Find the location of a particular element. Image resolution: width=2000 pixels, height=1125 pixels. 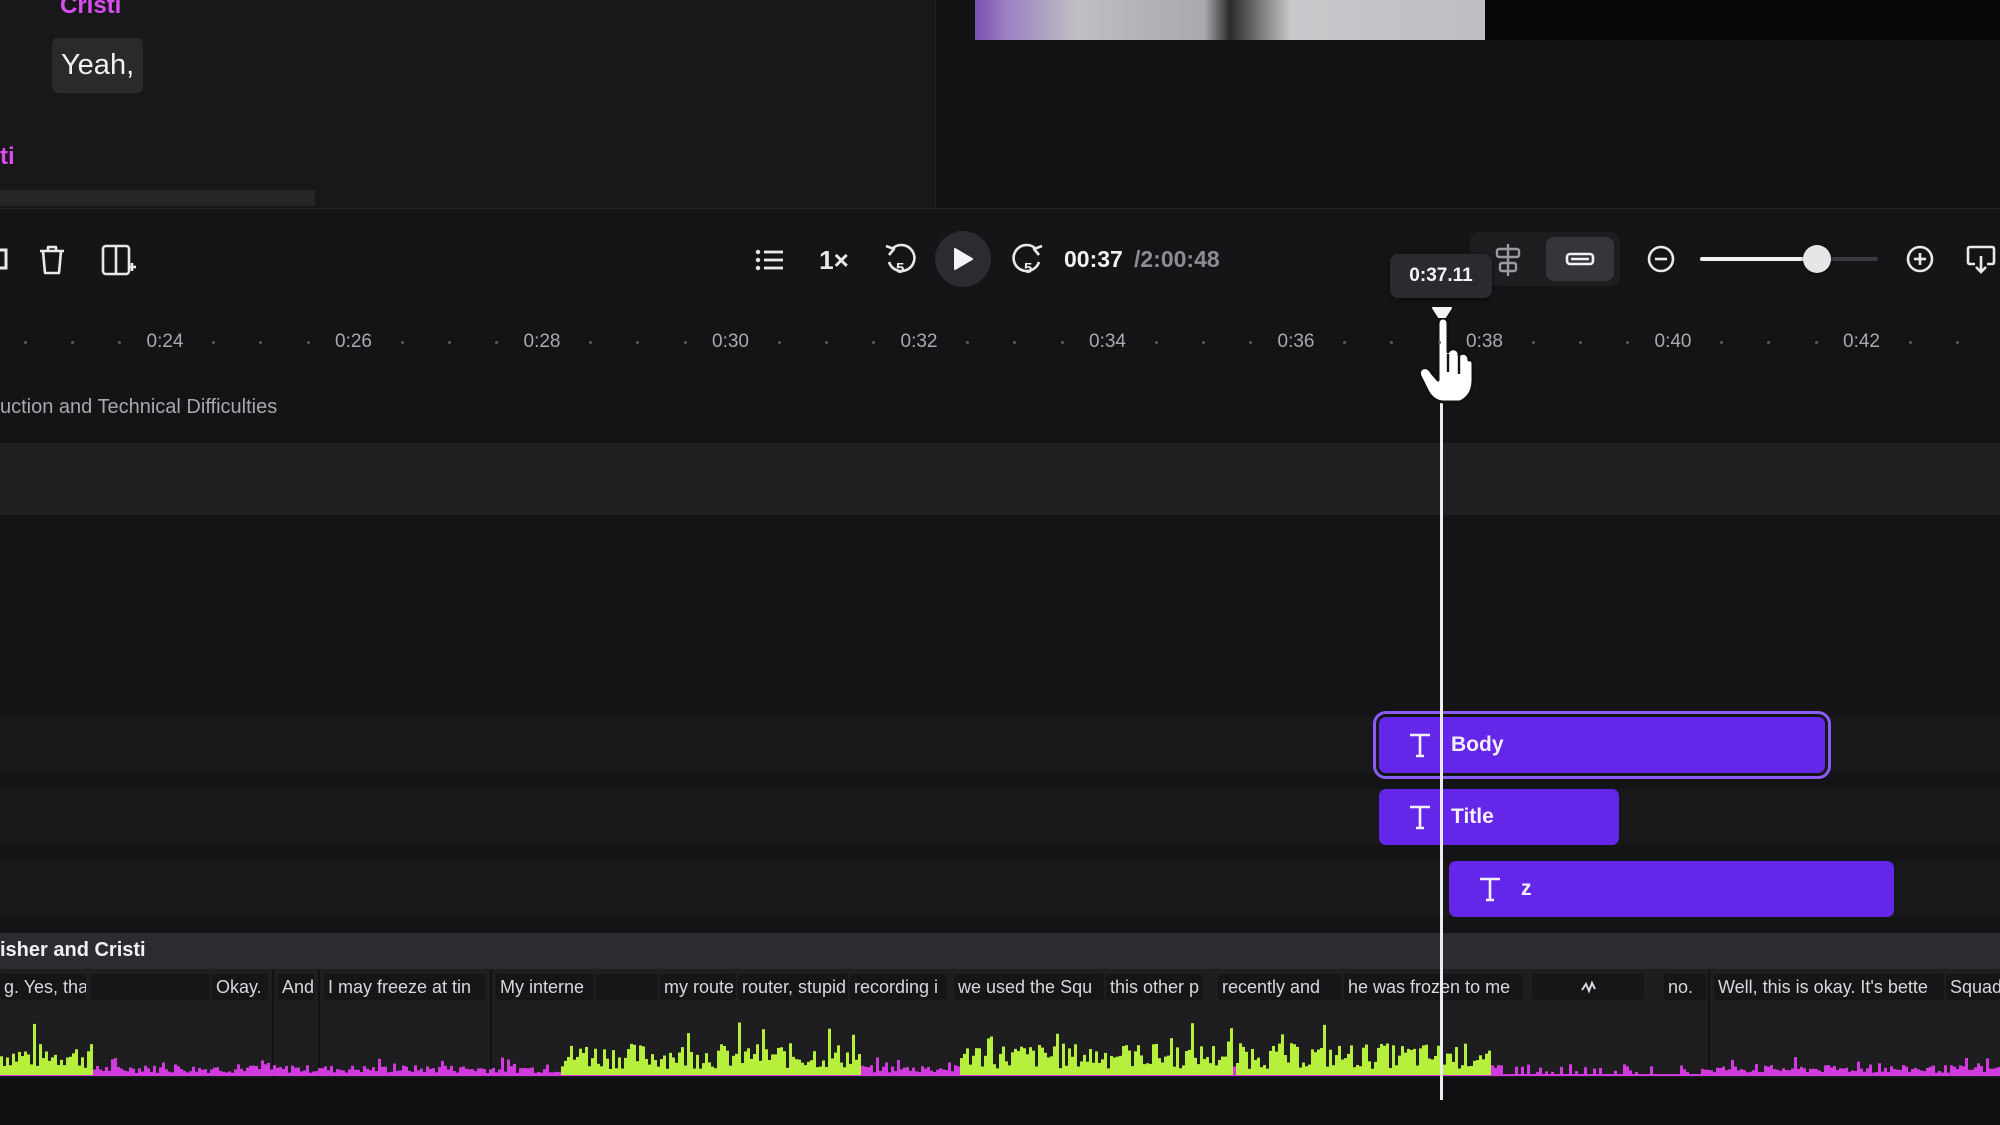

transcript-word: I may freeze at tin is located at coordinates (405, 987).